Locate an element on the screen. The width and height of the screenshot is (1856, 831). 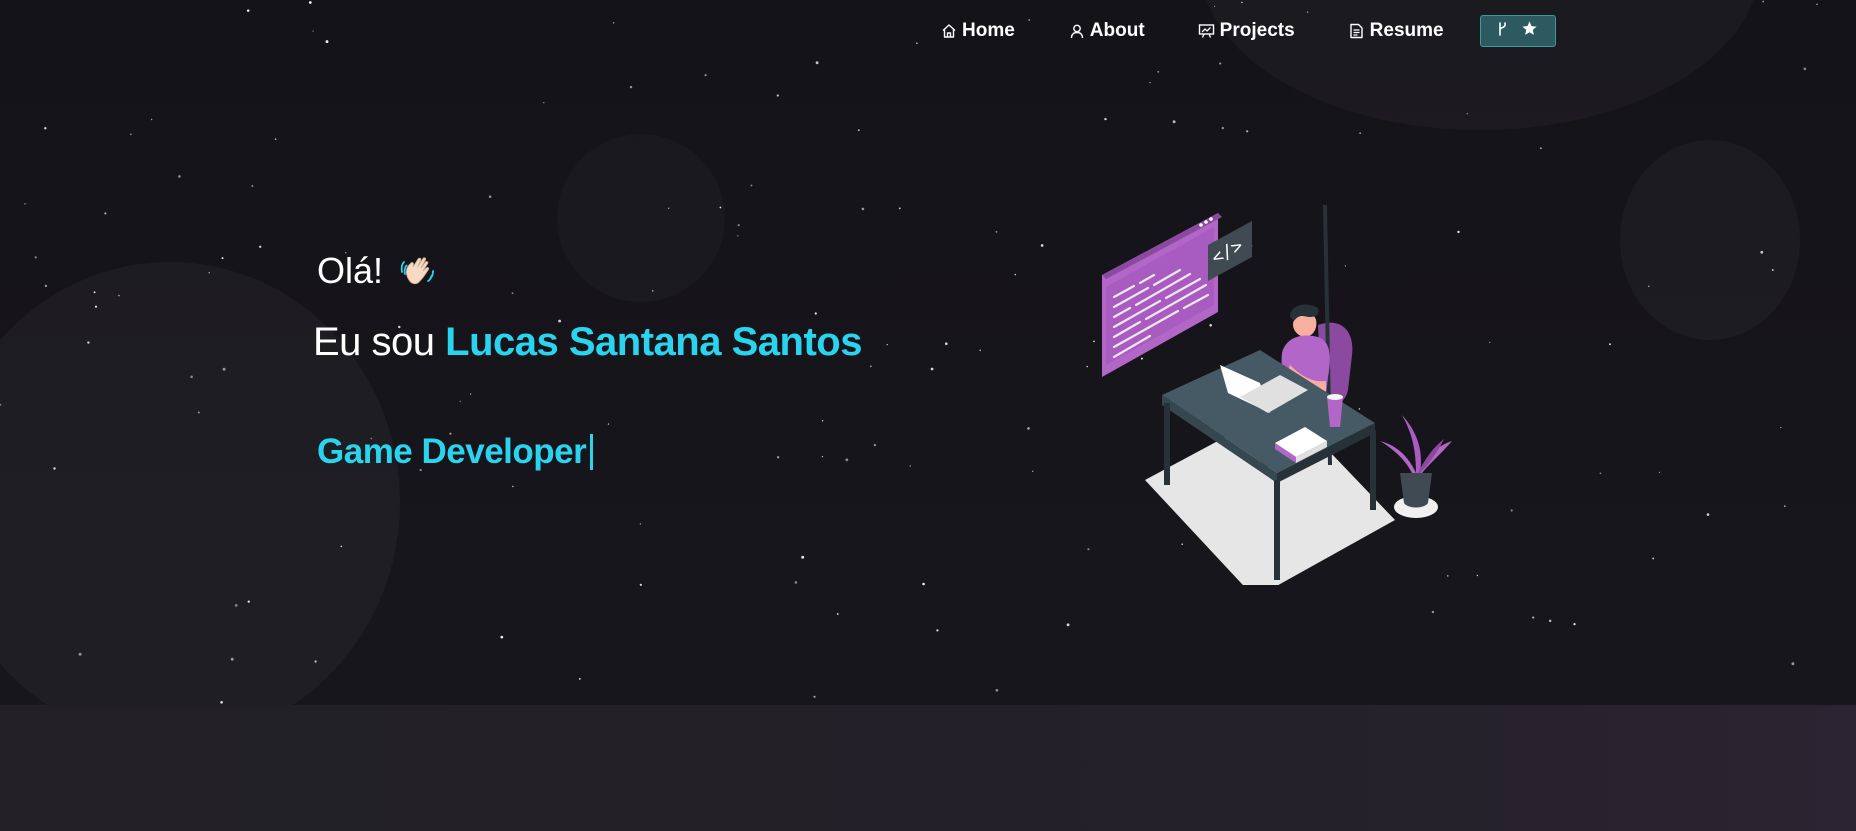
nav-projects: Projects is located at coordinates (1246, 31).